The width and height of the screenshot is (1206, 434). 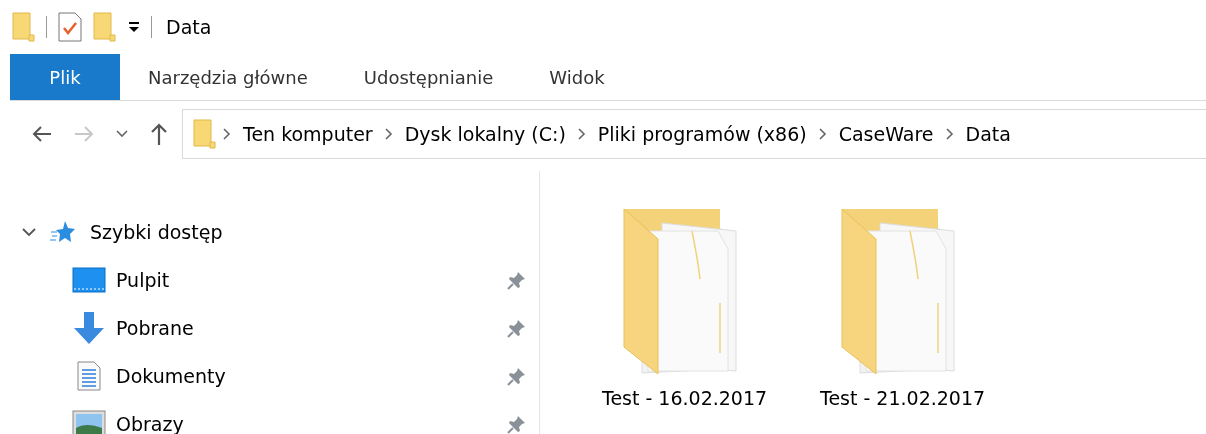 What do you see at coordinates (159, 134) in the screenshot?
I see `up-arrow-icon` at bounding box center [159, 134].